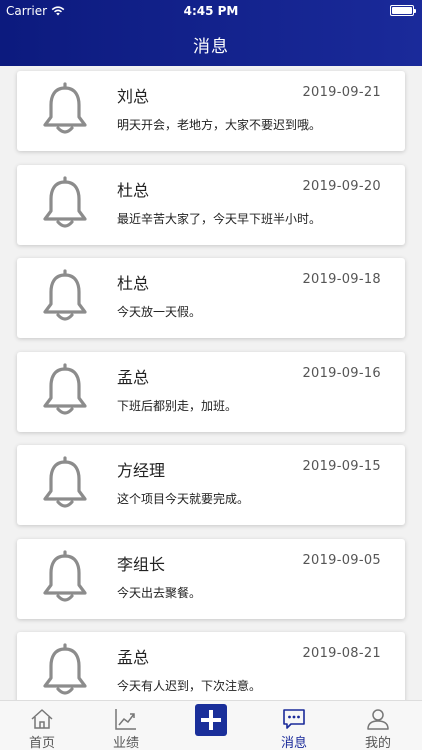  Describe the element at coordinates (177, 405) in the screenshot. I see `message-text: 下班后都别走，加班。` at that location.